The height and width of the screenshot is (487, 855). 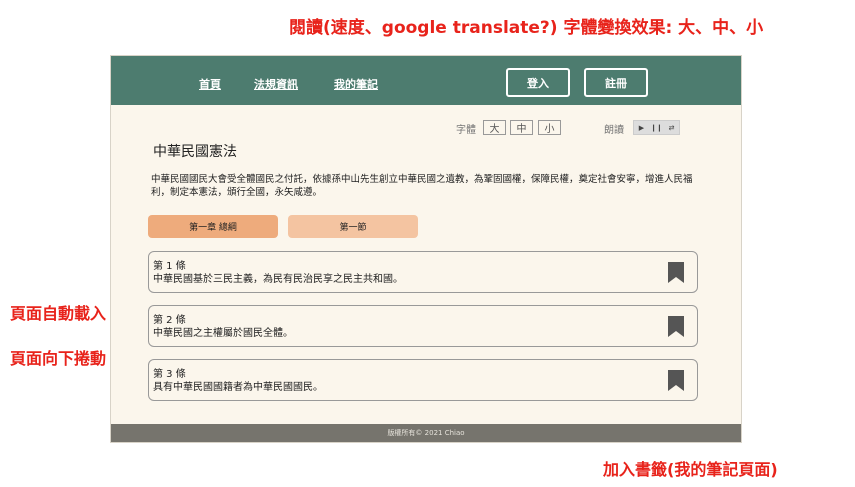 I want to click on article-card: 第 3 條 具有中華民國國籍者為中華民國國民。, so click(x=423, y=380).